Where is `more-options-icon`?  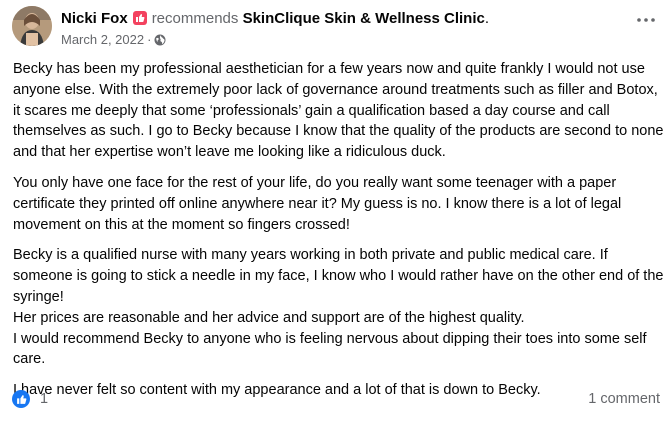
more-options-icon is located at coordinates (646, 18).